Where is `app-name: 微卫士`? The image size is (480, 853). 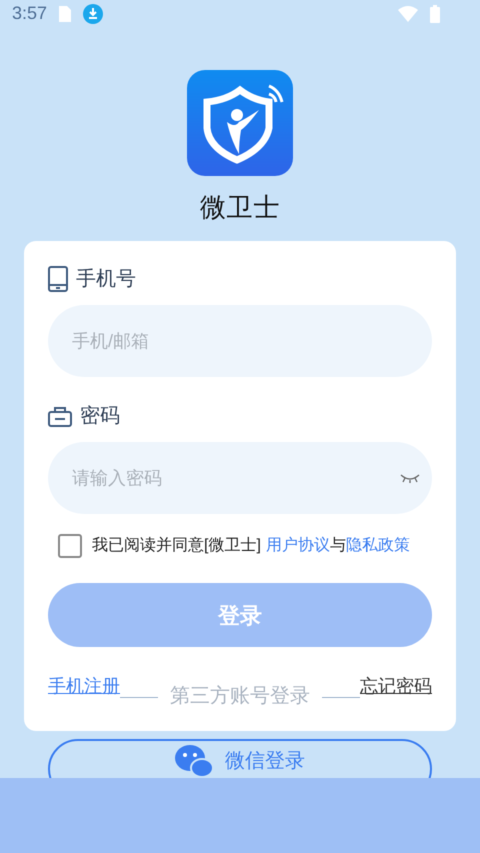
app-name: 微卫士 is located at coordinates (240, 207).